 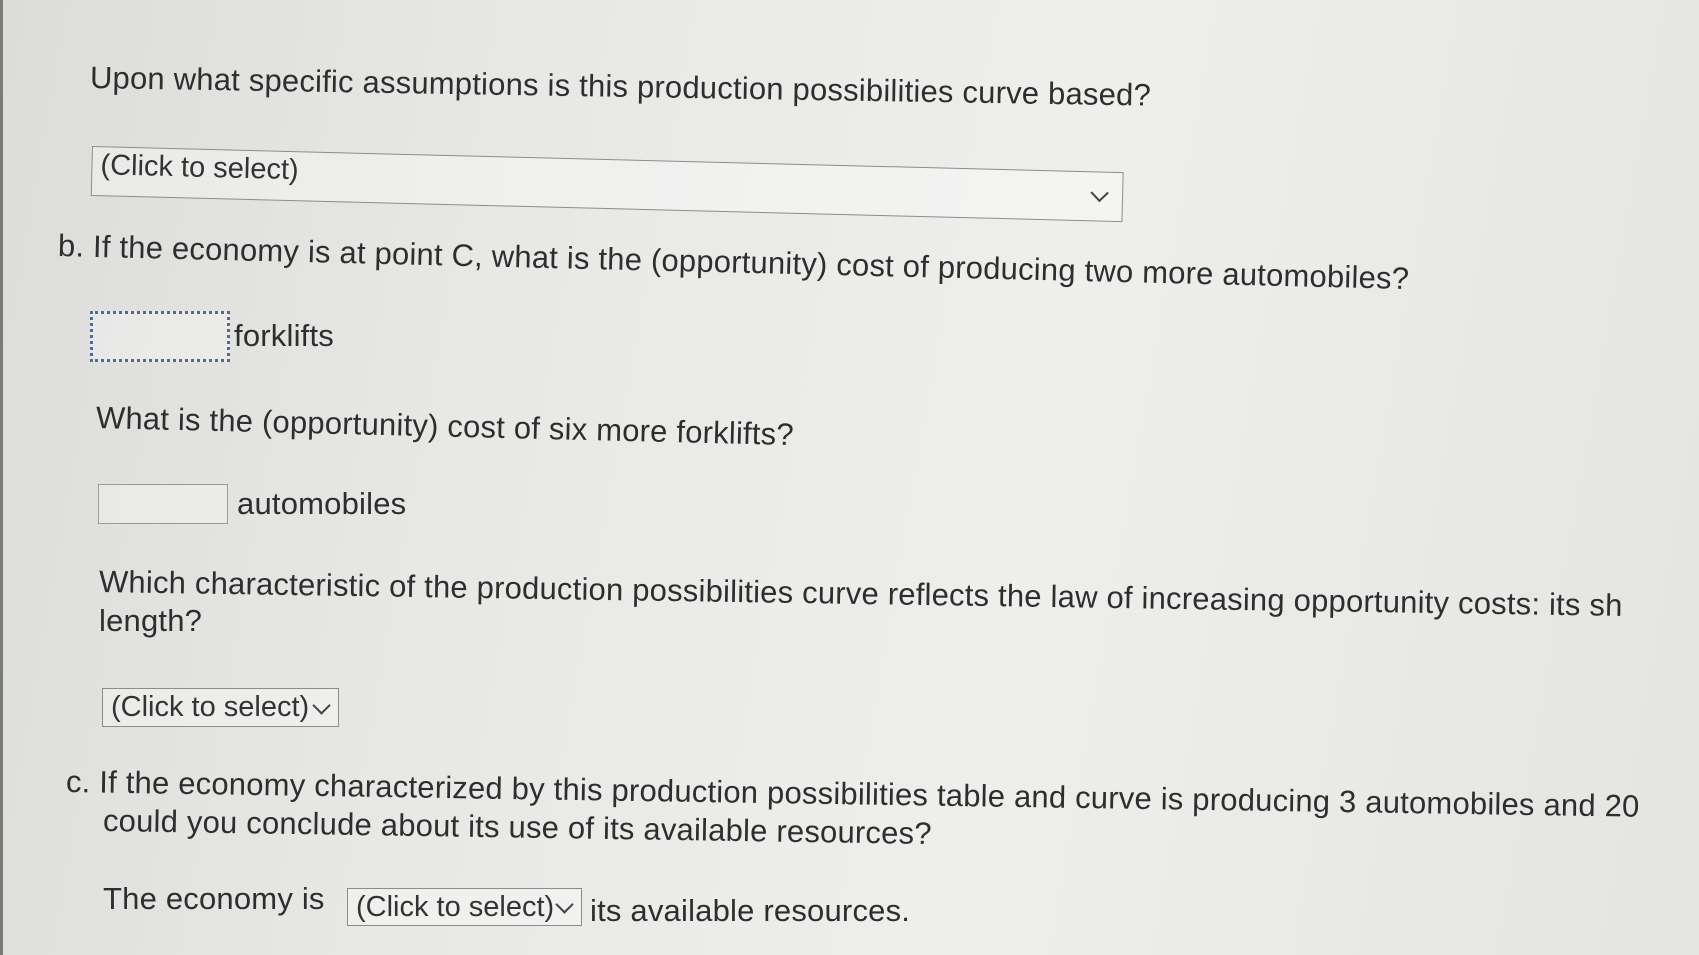 What do you see at coordinates (210, 707) in the screenshot?
I see `characteristic-dropdown-label: (Click to select)` at bounding box center [210, 707].